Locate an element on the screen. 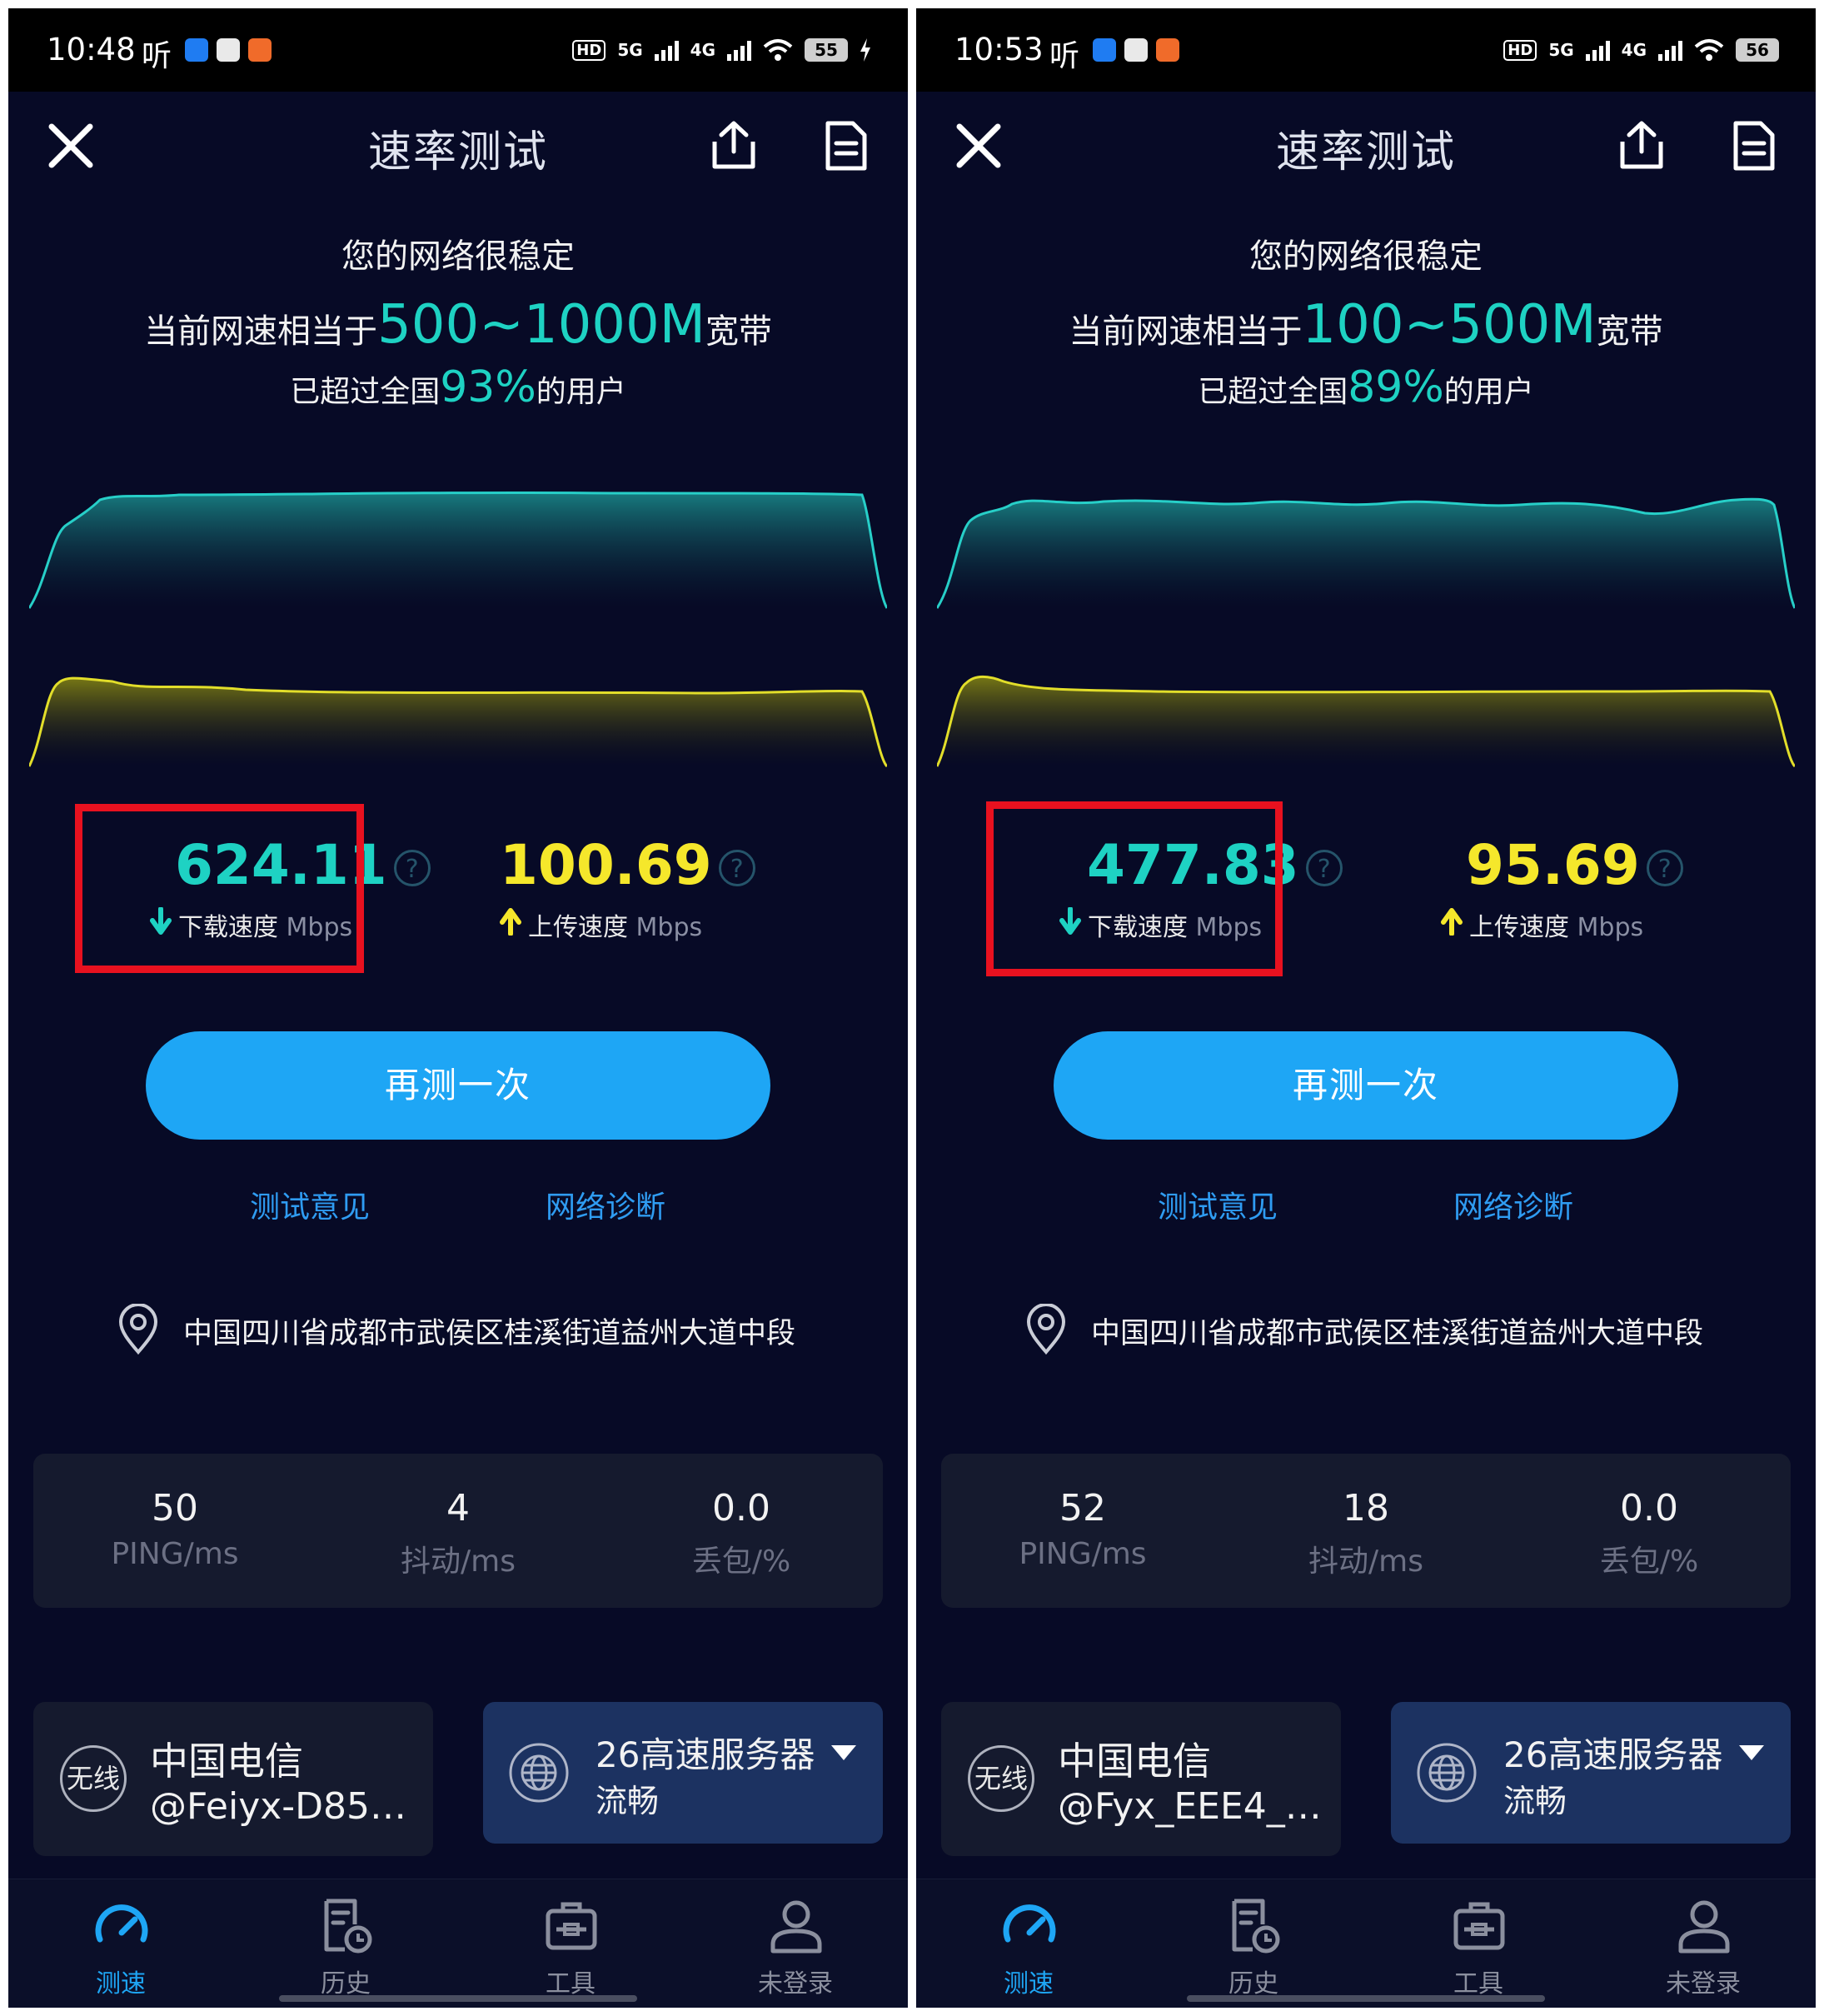 This screenshot has height=2016, width=1824. band-value: 500~1000M is located at coordinates (541, 325).